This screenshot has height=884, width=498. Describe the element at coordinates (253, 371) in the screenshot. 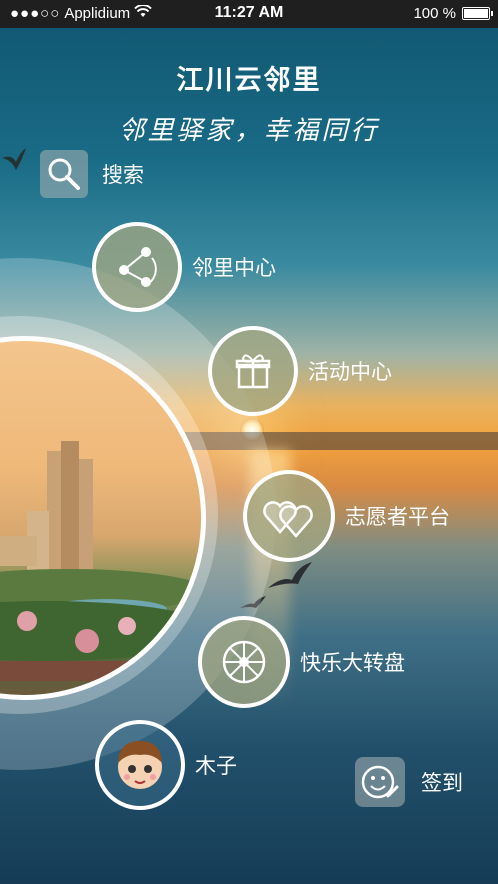

I see `gift-icon` at that location.